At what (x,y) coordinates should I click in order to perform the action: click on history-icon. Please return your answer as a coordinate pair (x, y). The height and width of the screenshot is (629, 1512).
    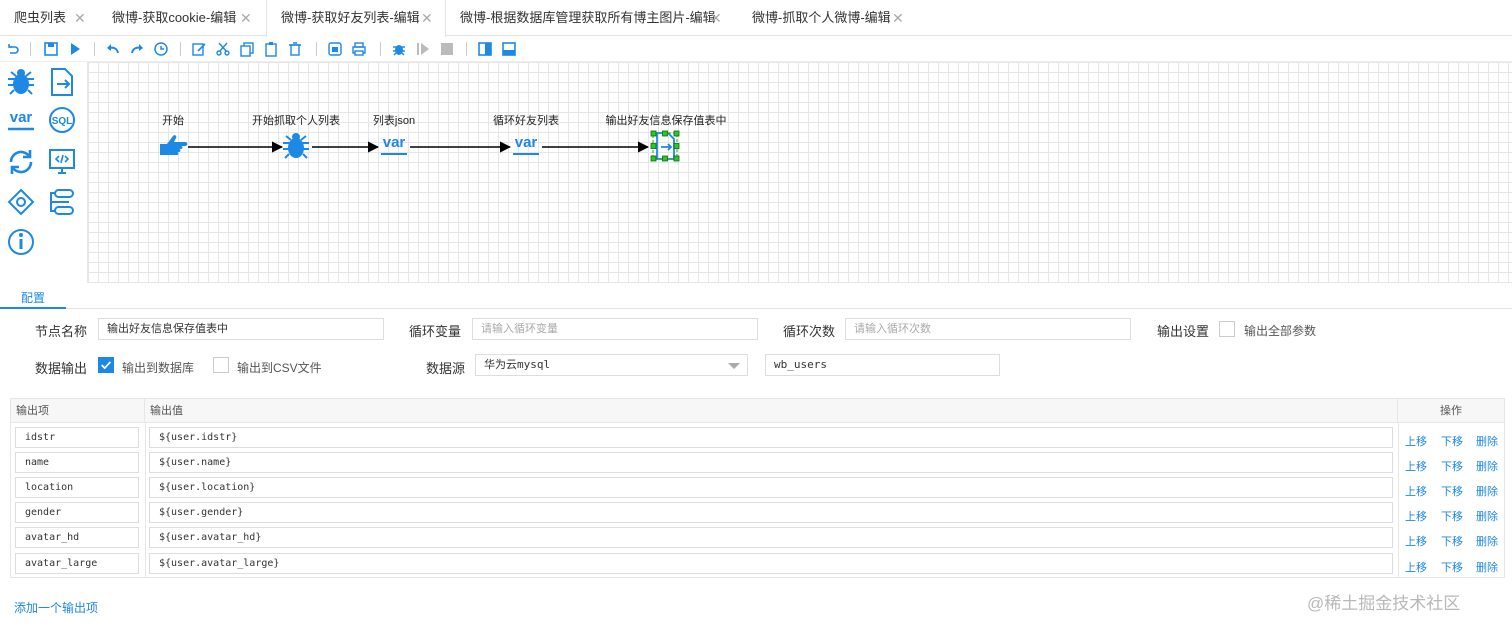
    Looking at the image, I should click on (161, 49).